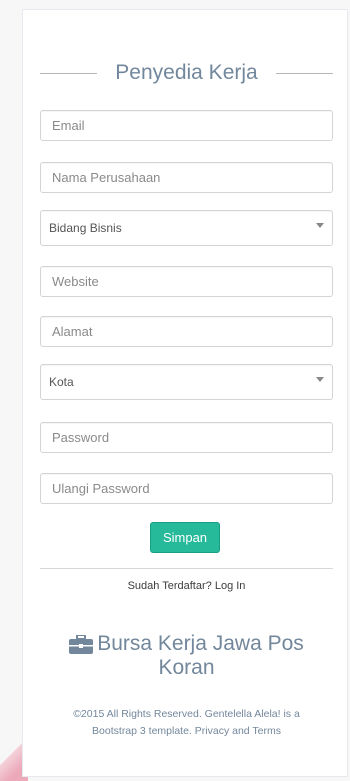 This screenshot has height=781, width=350. I want to click on city-select-value: Kota, so click(61, 382).